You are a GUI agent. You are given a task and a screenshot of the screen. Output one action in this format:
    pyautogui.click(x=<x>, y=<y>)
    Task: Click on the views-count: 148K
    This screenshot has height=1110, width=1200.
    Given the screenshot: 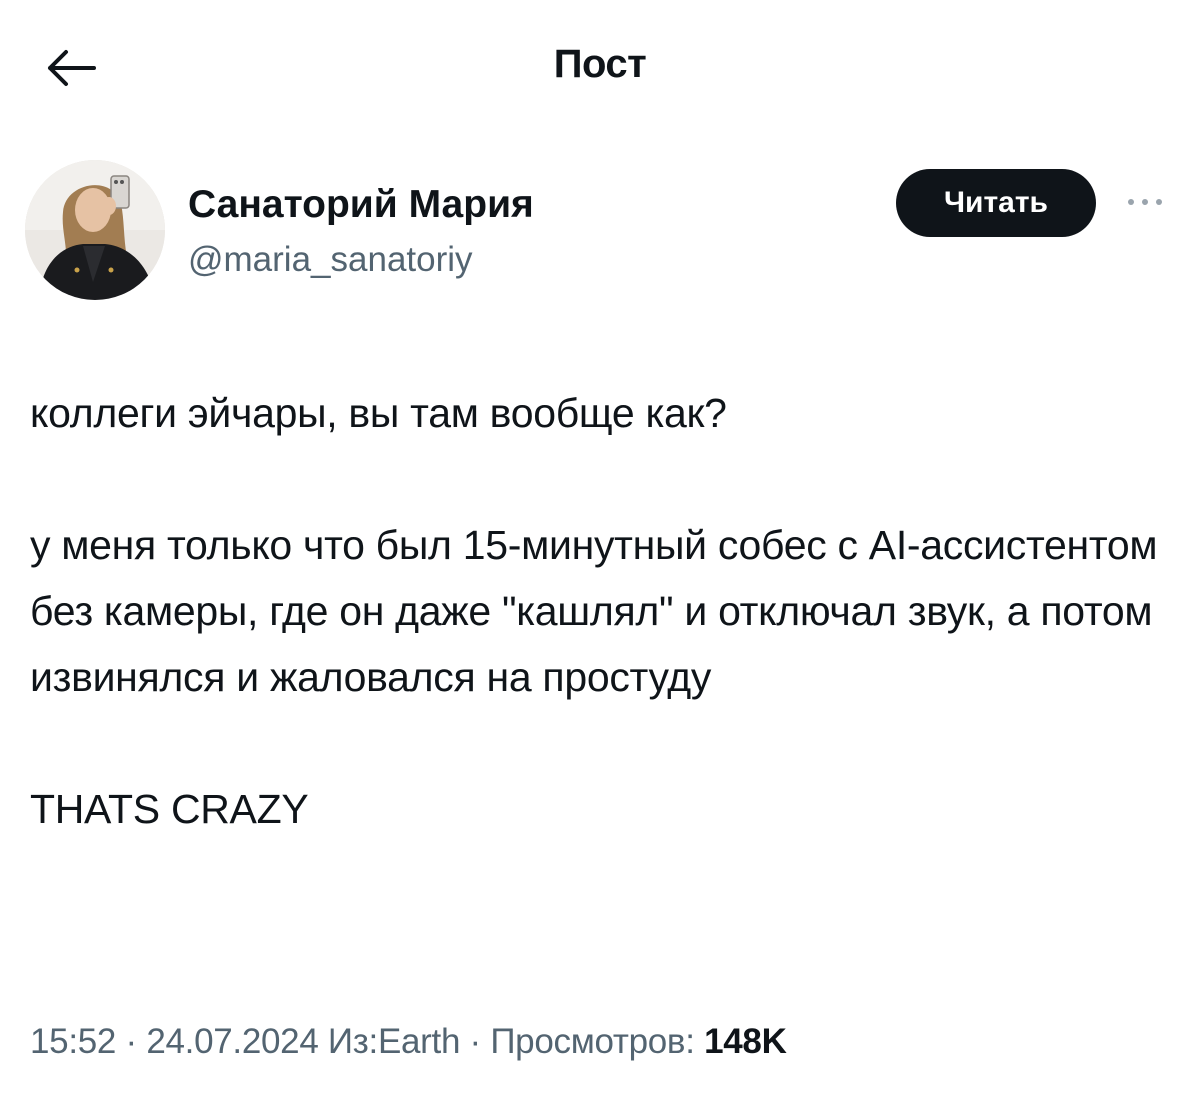 What is the action you would take?
    pyautogui.click(x=745, y=1041)
    